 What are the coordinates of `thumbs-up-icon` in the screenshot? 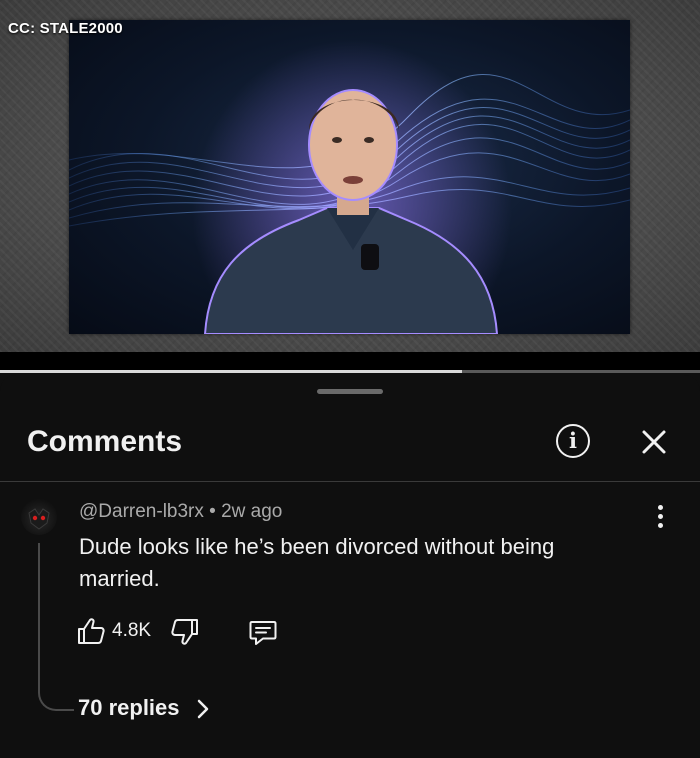 It's located at (91, 631).